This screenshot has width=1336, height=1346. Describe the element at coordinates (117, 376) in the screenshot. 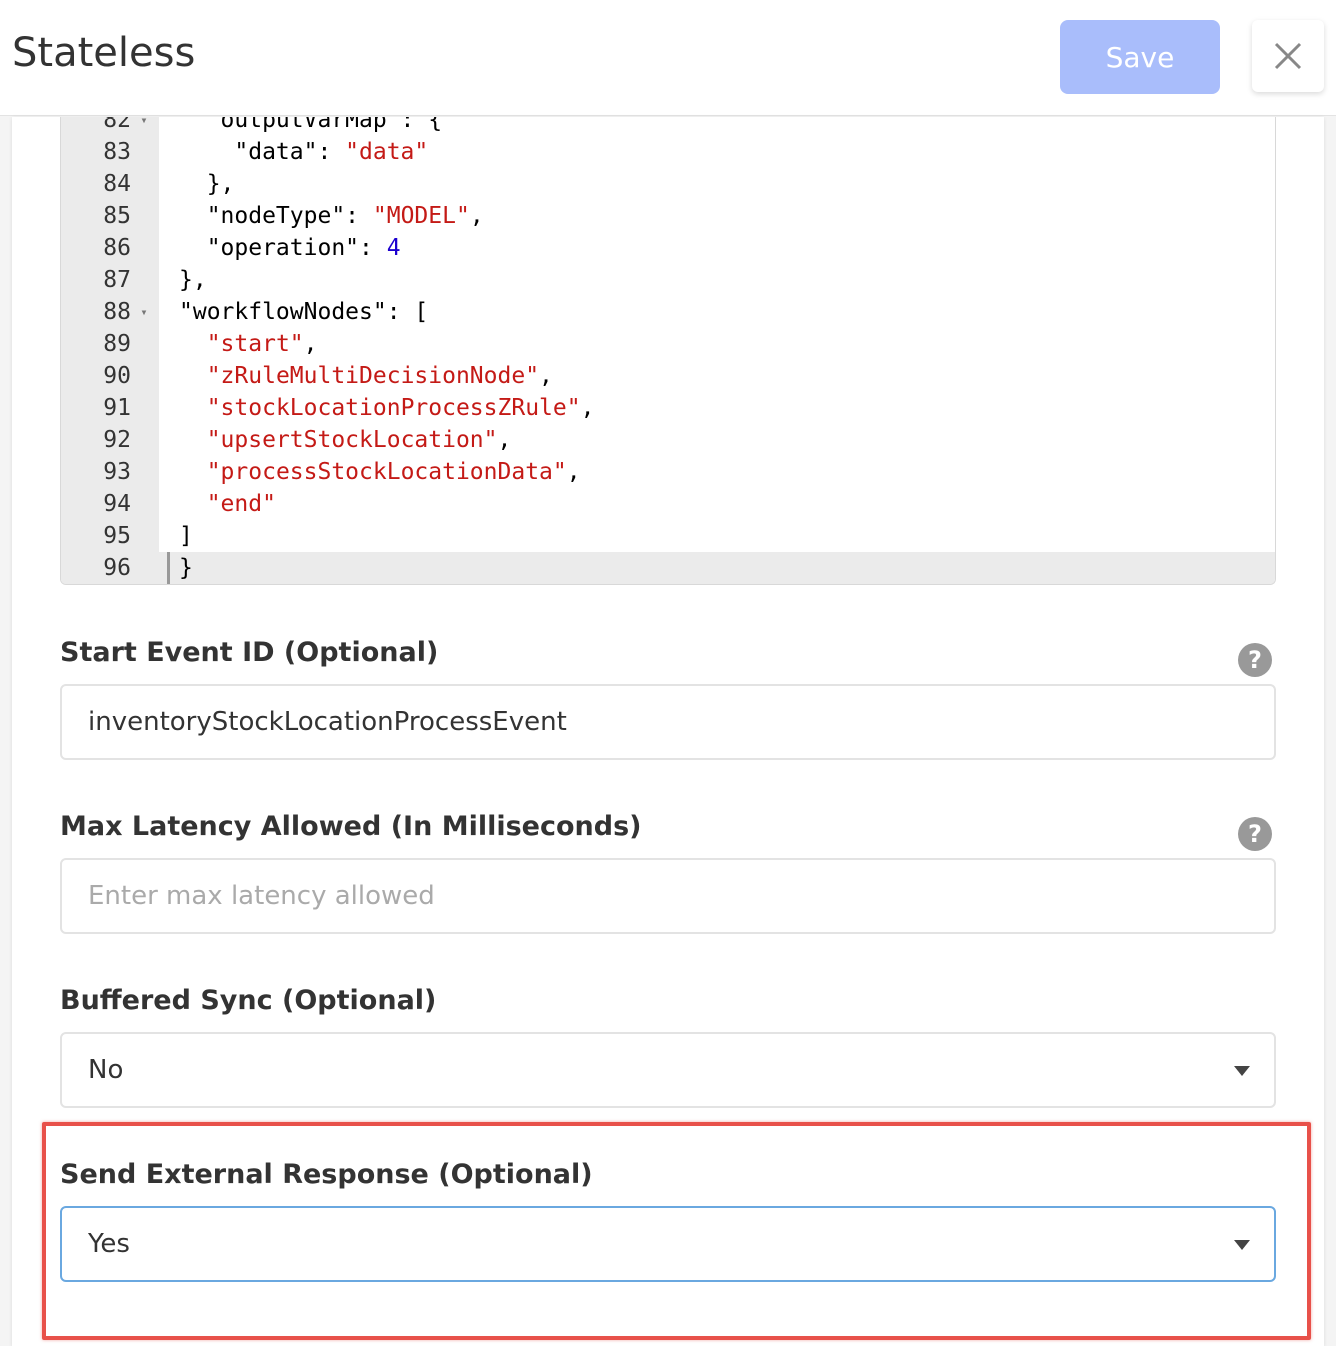

I see `line-number: 90` at that location.